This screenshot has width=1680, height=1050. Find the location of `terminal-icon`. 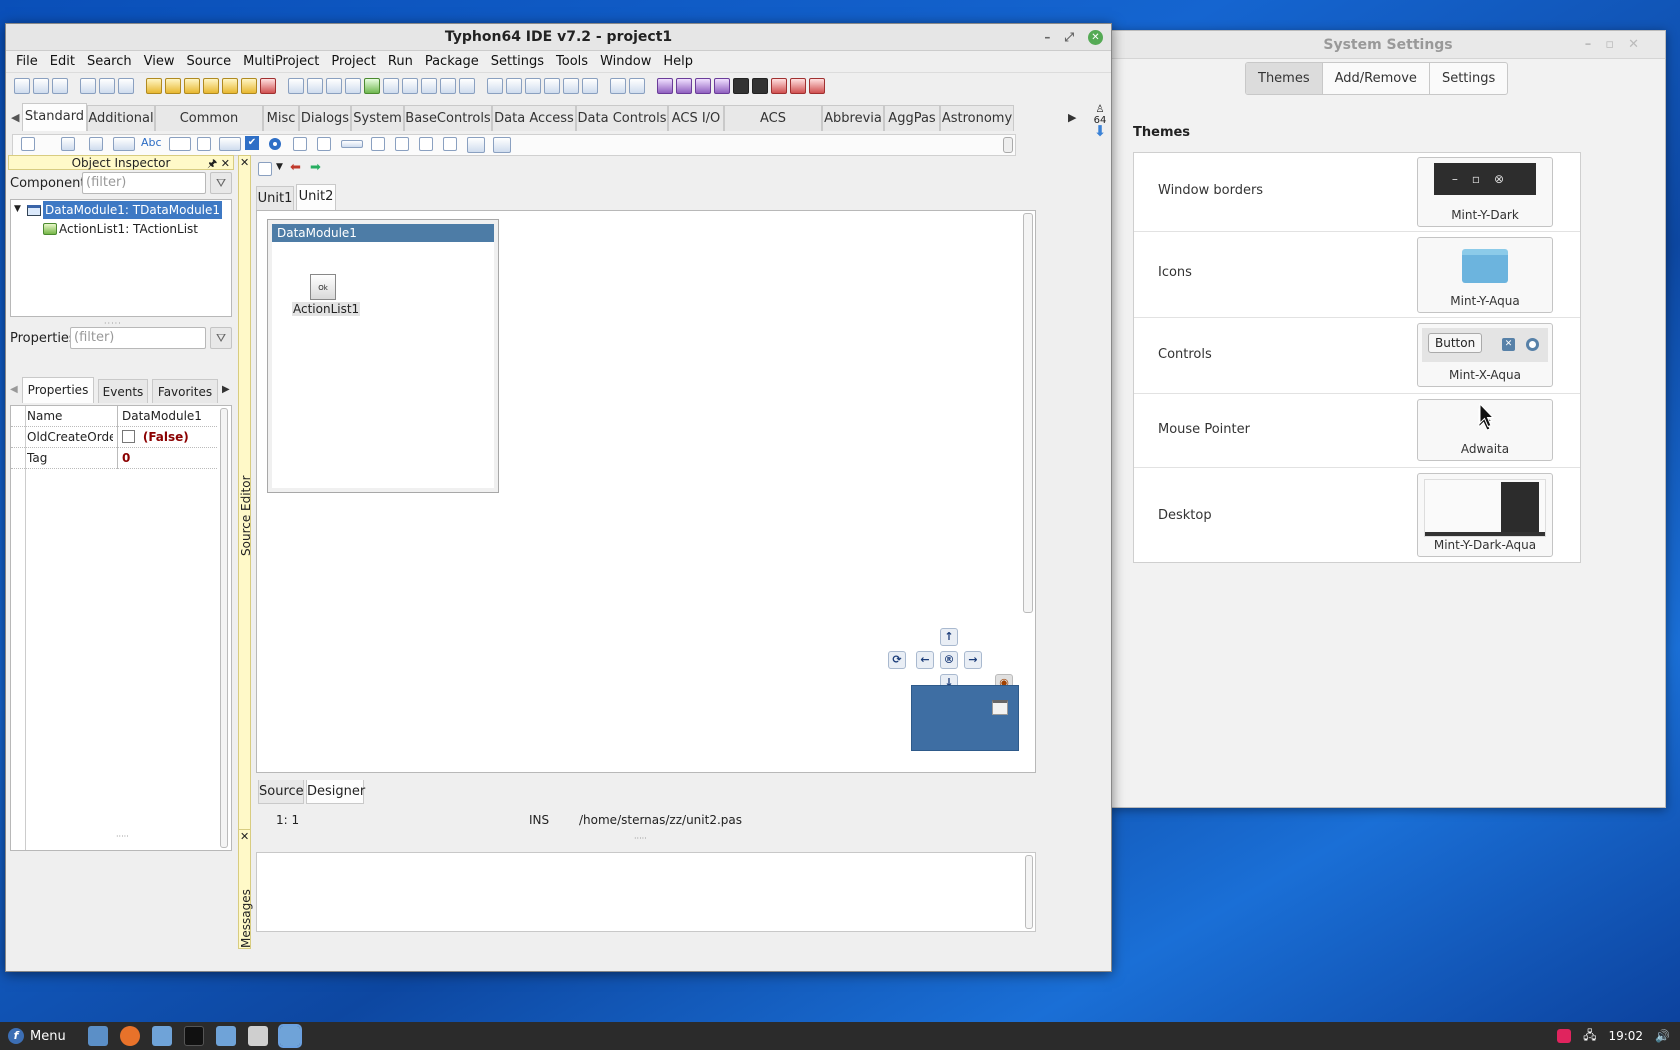

terminal-icon is located at coordinates (193, 1036).